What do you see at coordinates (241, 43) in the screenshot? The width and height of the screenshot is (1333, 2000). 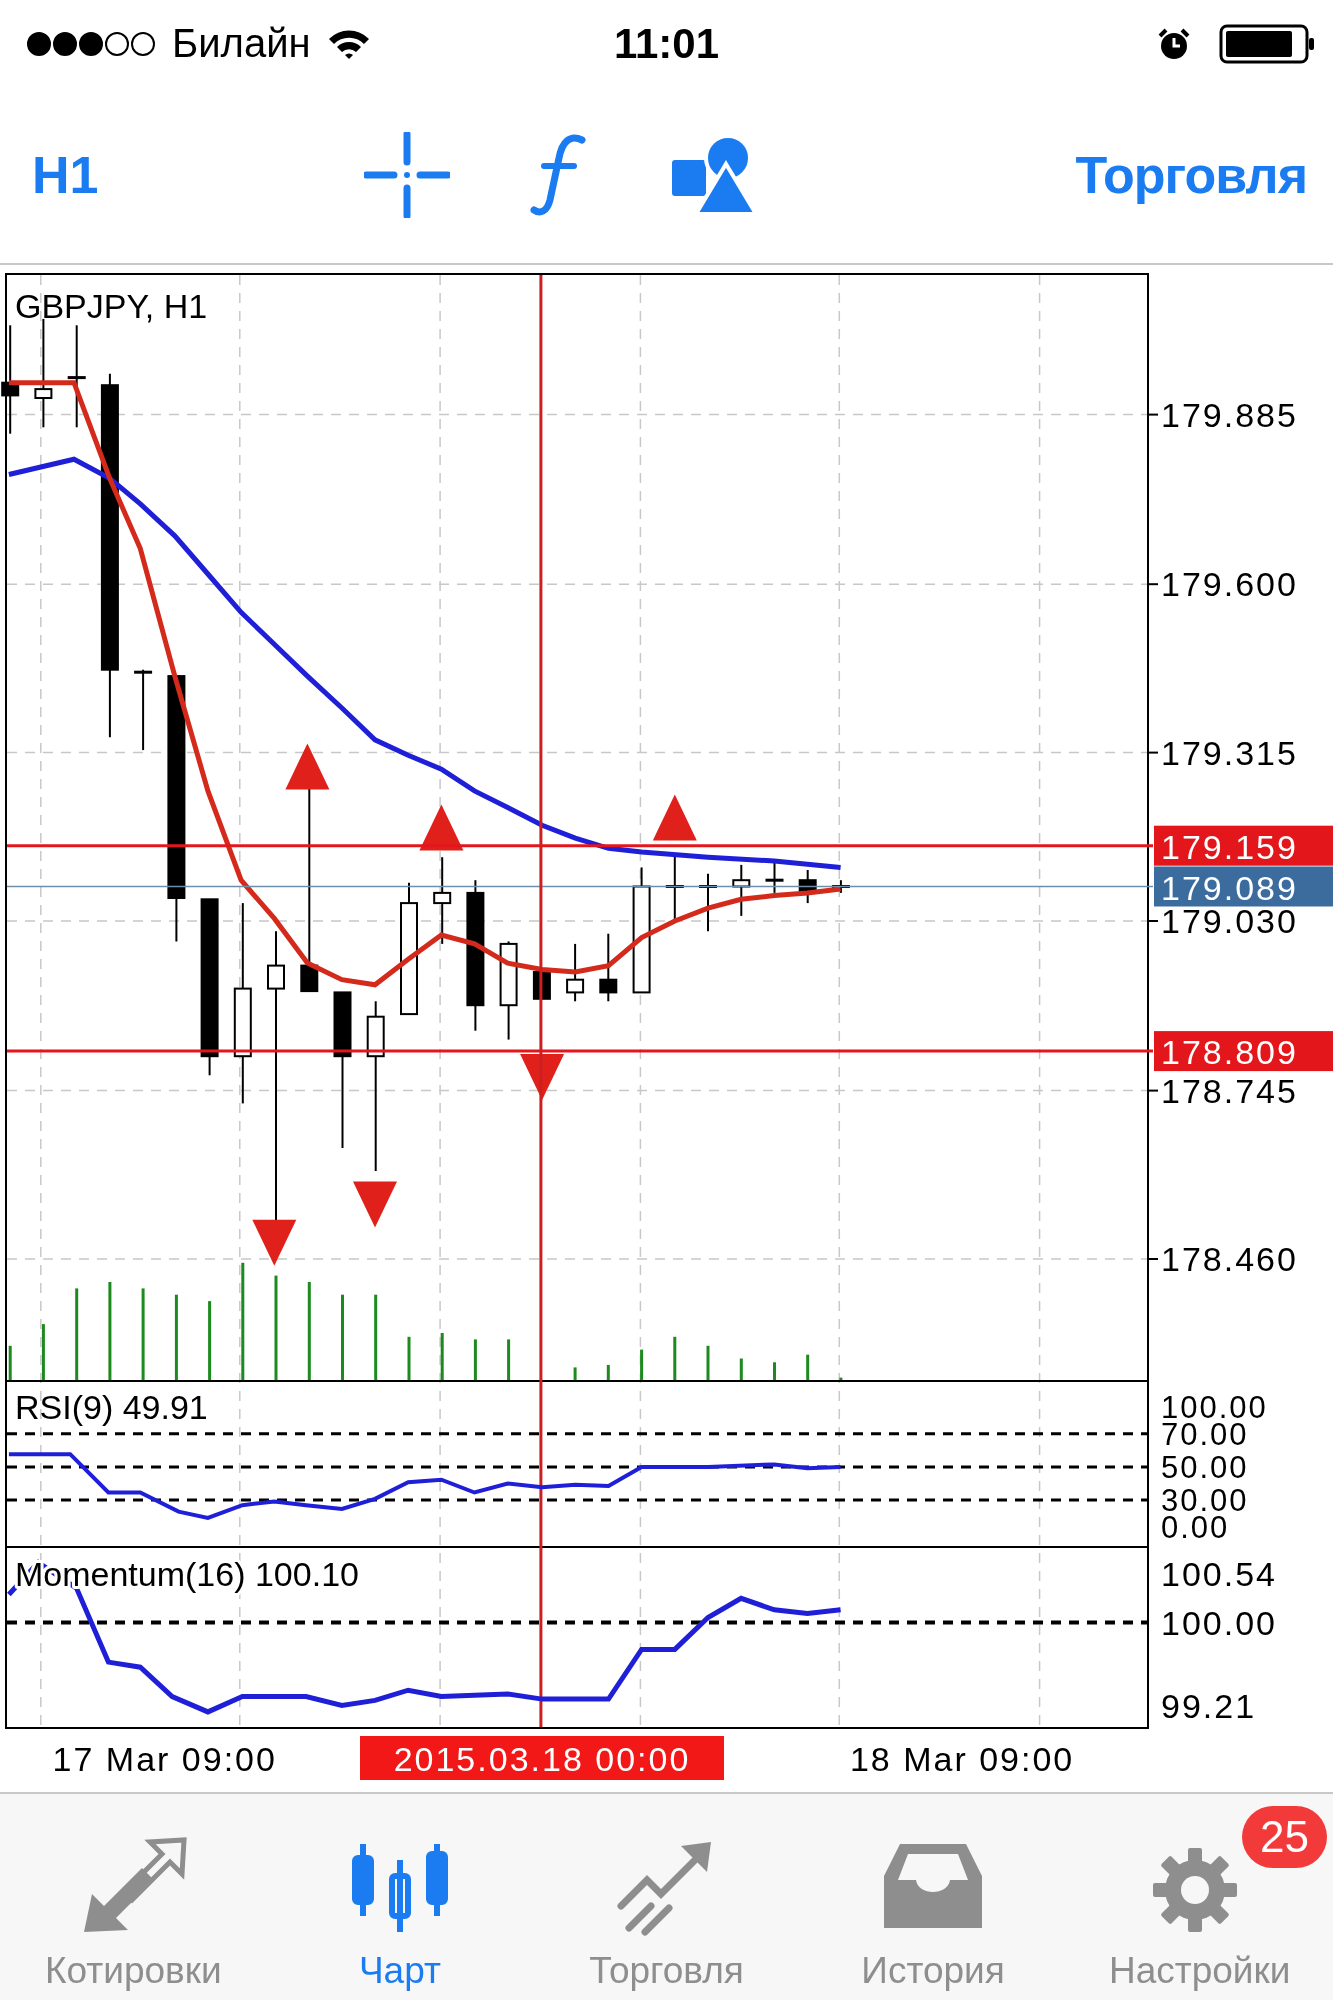 I see `carrier-name: Билайн` at bounding box center [241, 43].